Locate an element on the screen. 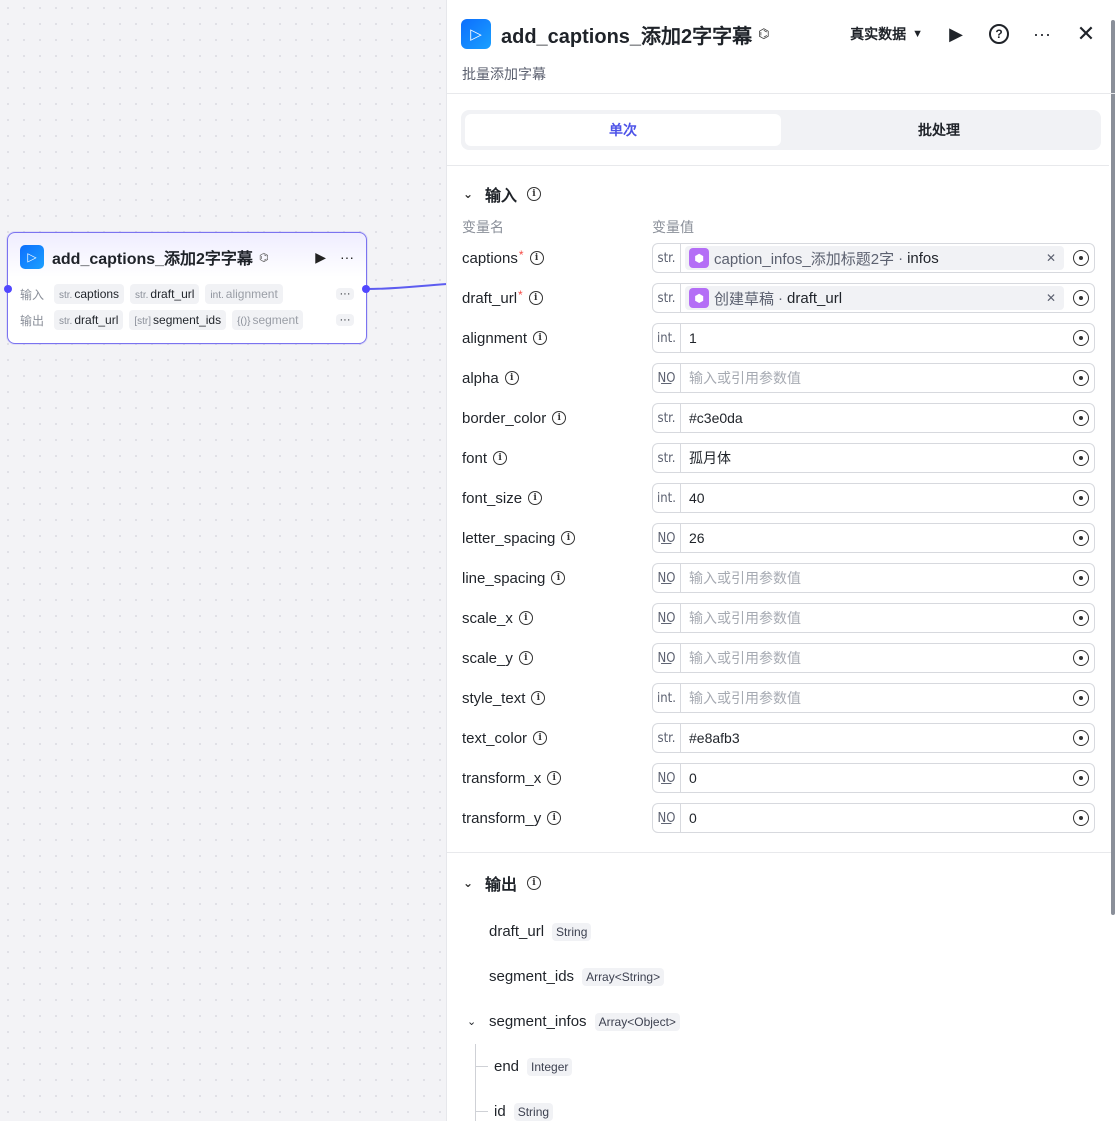 Image resolution: width=1115 pixels, height=1121 pixels. run-node-icon: ▶ is located at coordinates (320, 257).